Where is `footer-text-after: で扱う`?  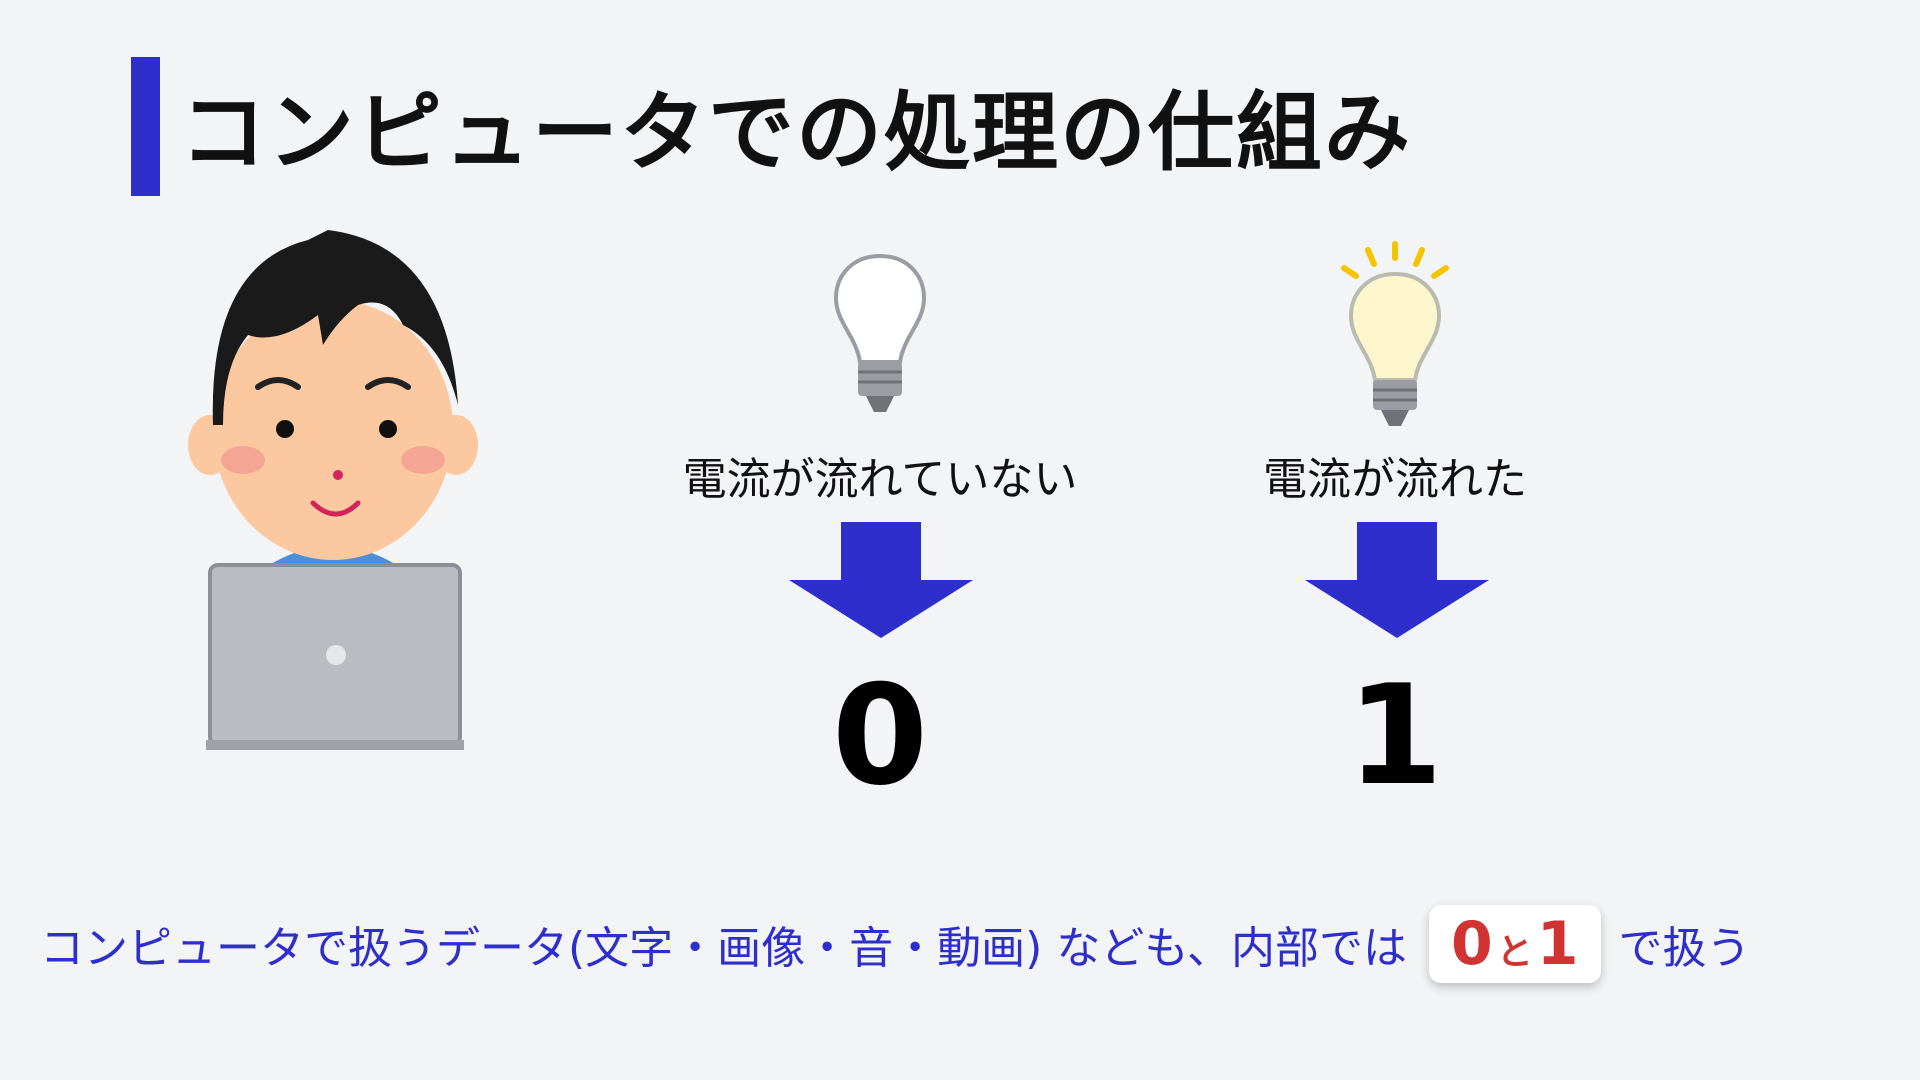
footer-text-after: で扱う is located at coordinates (1684, 948).